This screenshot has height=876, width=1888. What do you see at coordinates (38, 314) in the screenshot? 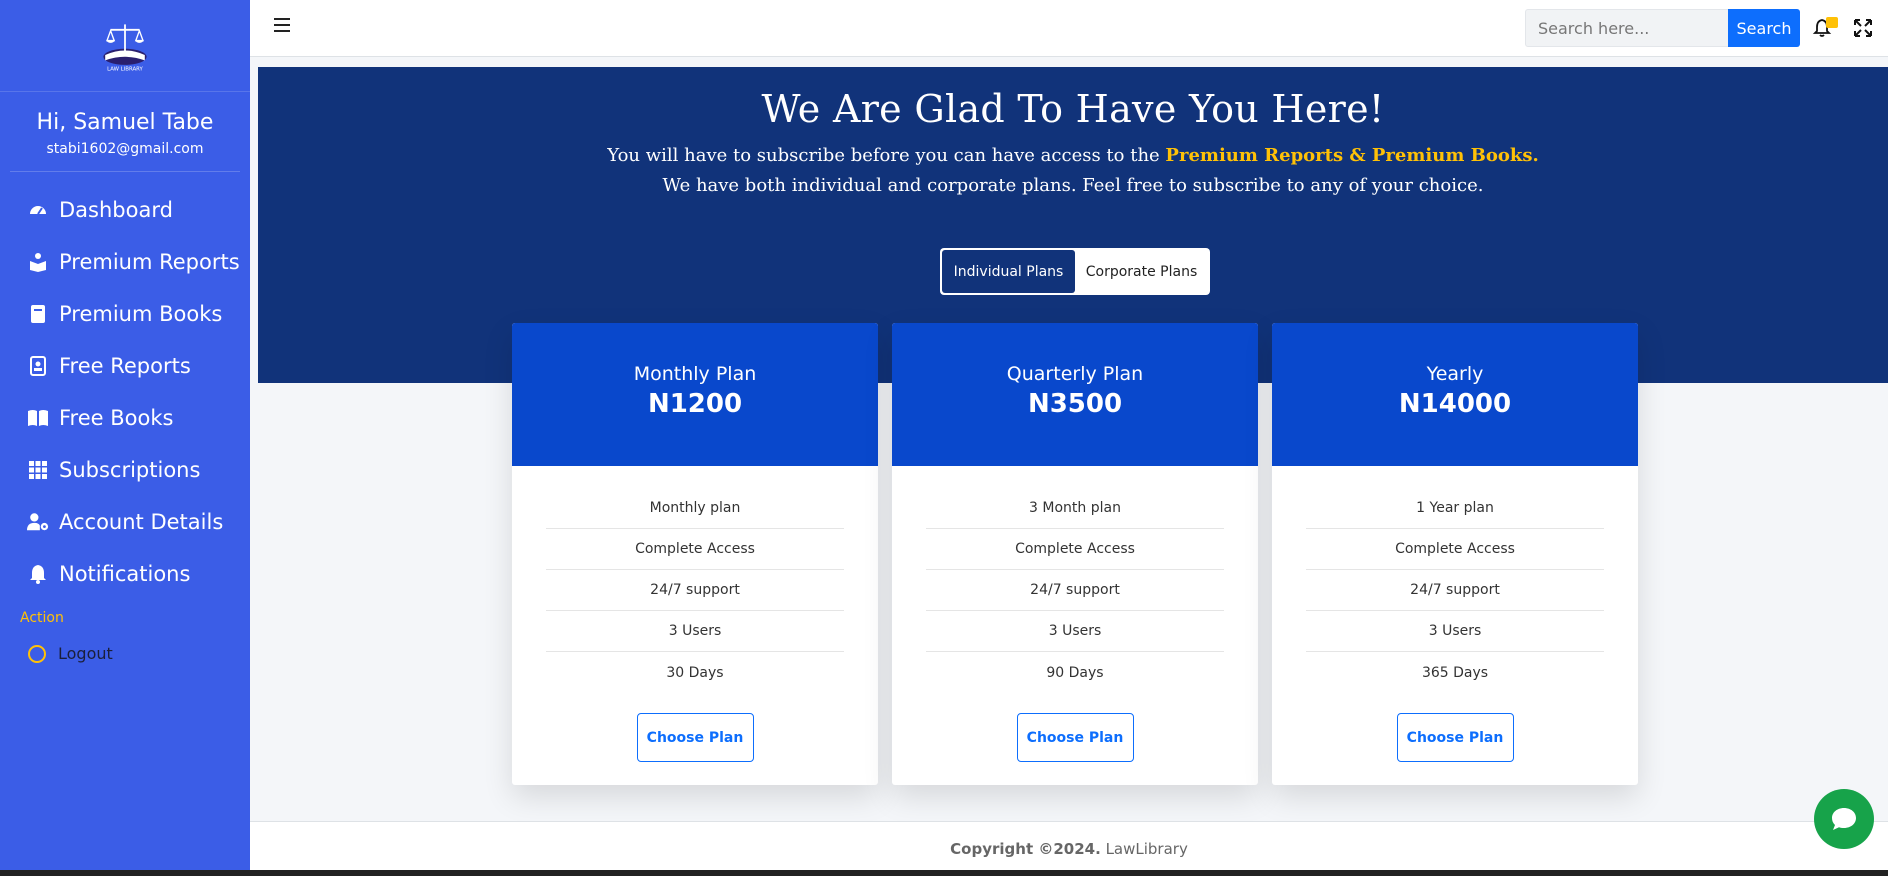
I see `book-icon` at bounding box center [38, 314].